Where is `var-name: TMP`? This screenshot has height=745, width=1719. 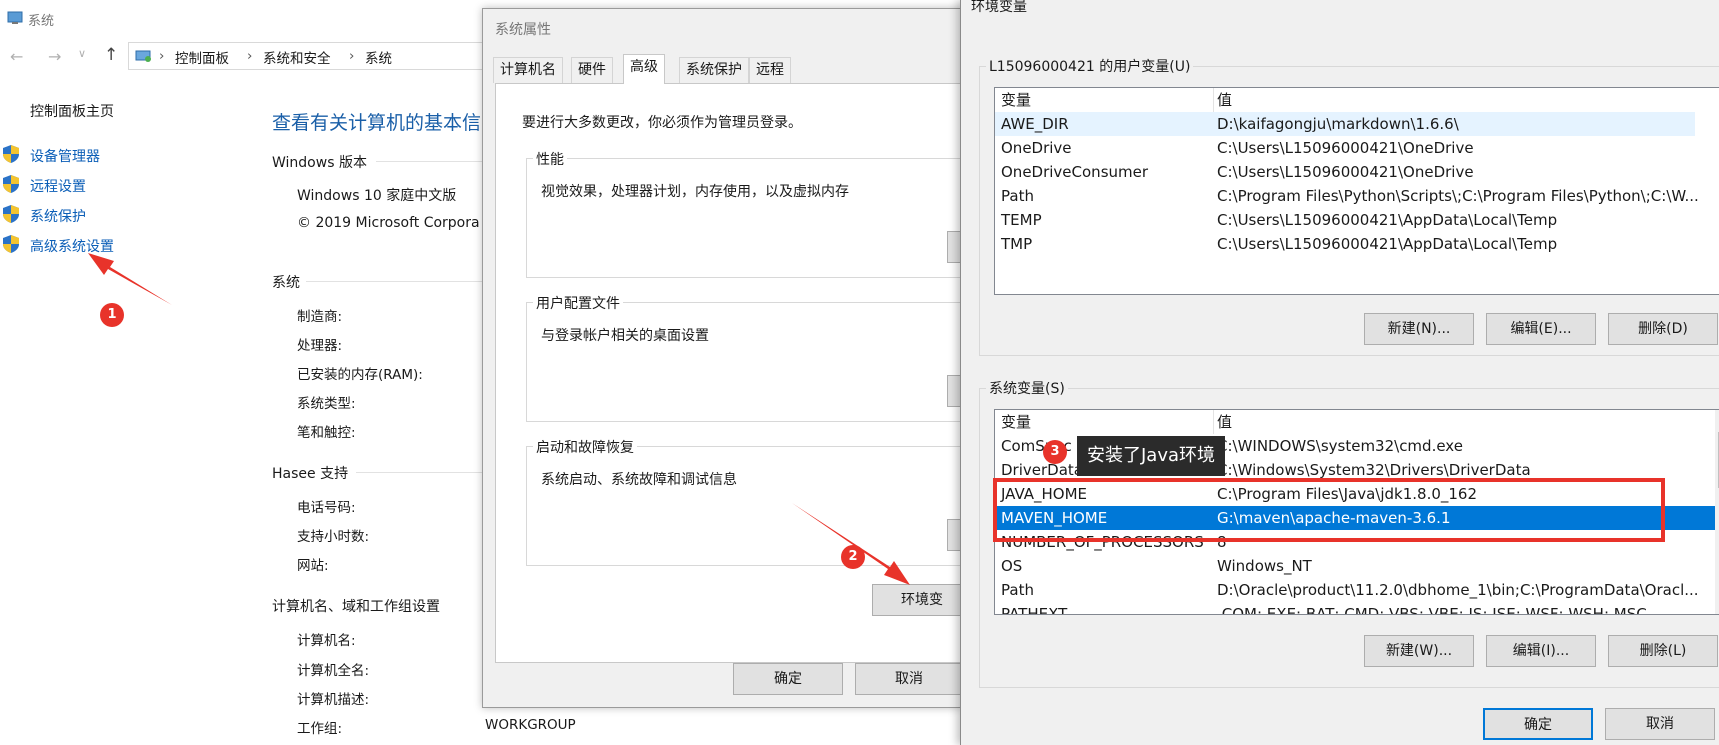
var-name: TMP is located at coordinates (1017, 244).